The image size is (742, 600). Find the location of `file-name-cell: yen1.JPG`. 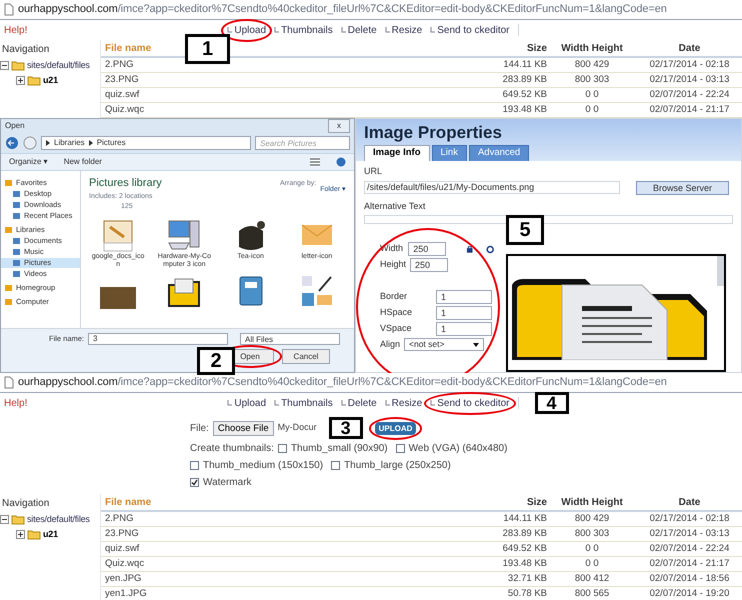

file-name-cell: yen1.JPG is located at coordinates (284, 593).